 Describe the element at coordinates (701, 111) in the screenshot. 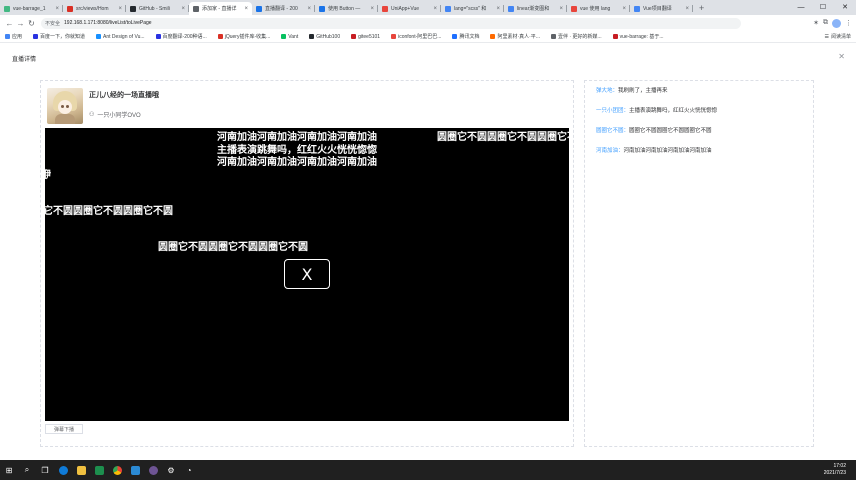

I see `comment-item: 一只小团团：主播表演跳舞吗，红红火火恍恍惚惚` at that location.